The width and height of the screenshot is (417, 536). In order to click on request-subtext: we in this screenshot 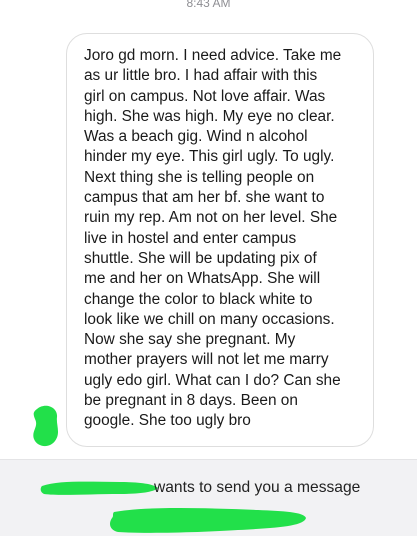, I will do `click(214, 515)`.